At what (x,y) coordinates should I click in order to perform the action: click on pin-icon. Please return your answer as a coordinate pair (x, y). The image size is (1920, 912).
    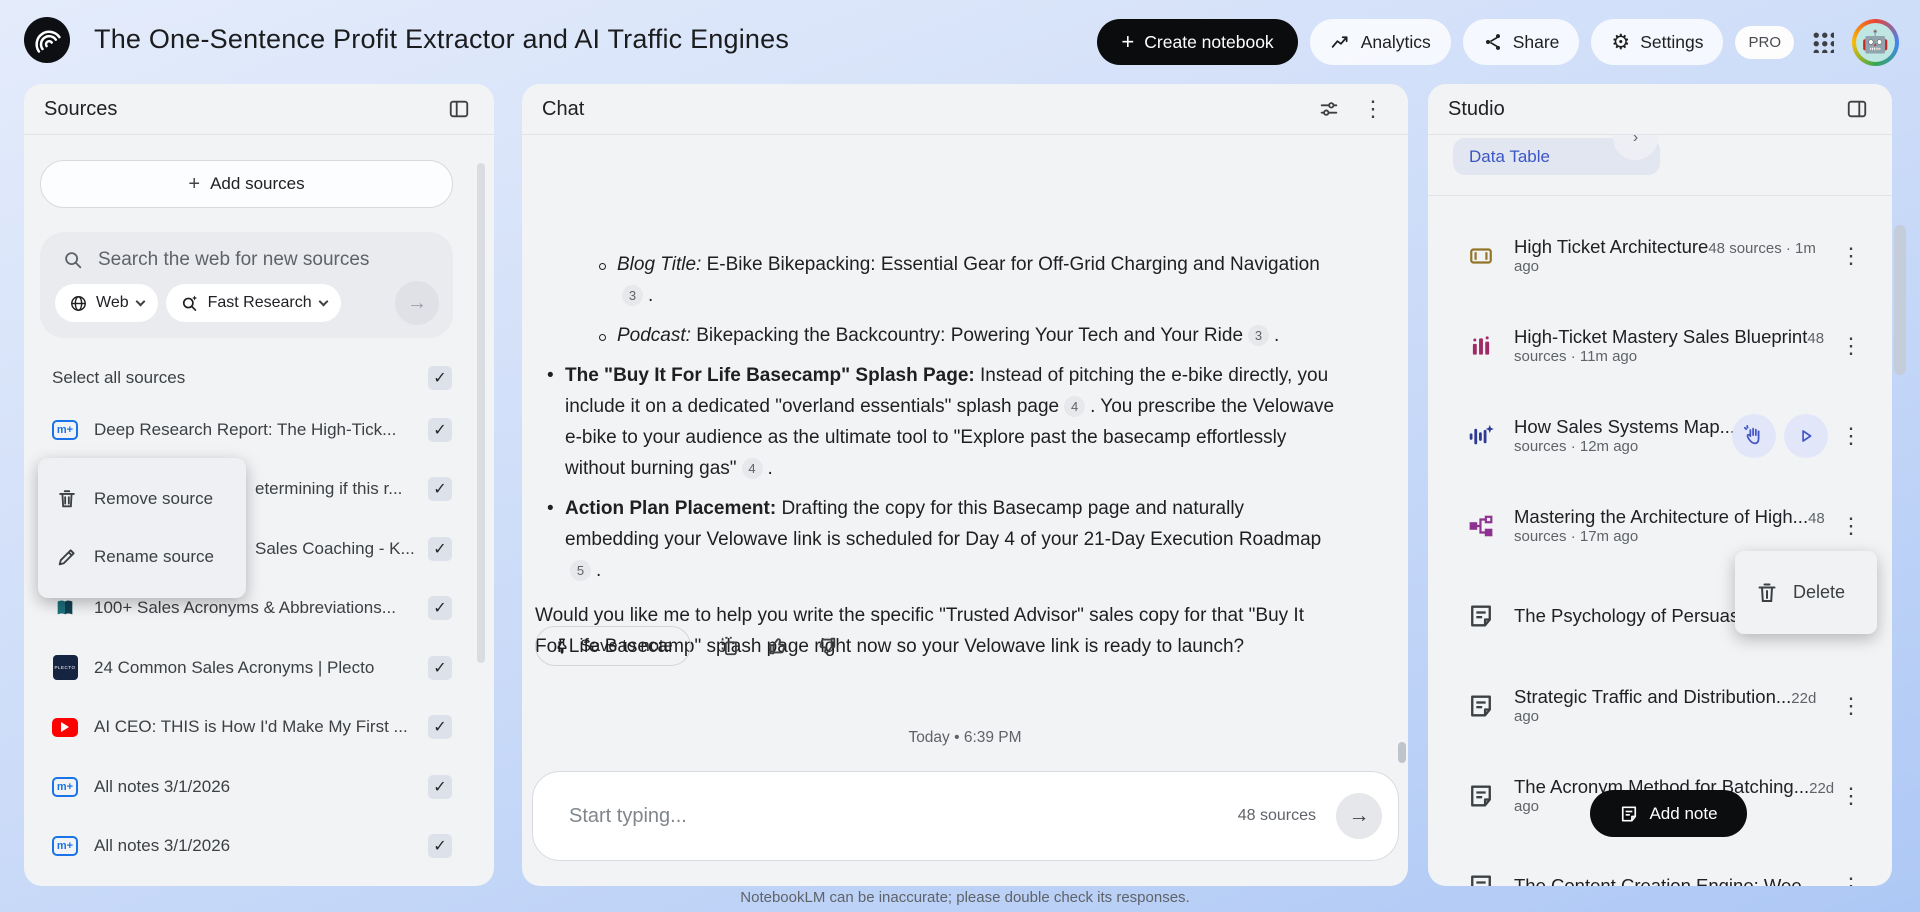
    Looking at the image, I should click on (562, 646).